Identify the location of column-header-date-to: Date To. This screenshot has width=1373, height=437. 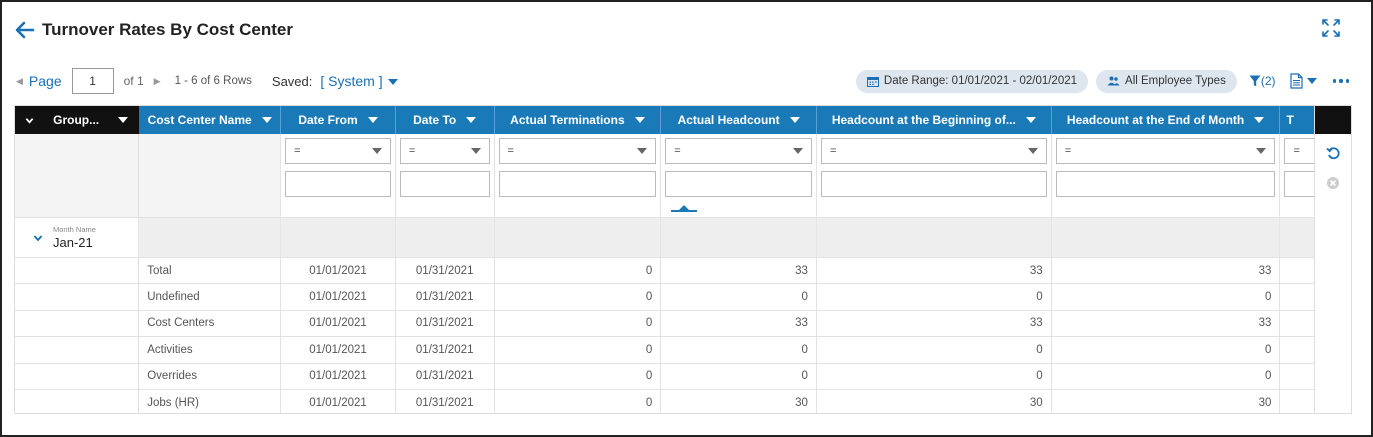
(445, 120).